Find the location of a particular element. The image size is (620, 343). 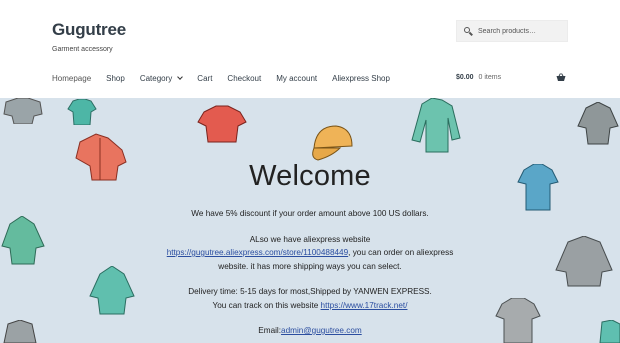

nav-item-shop: Shop is located at coordinates (115, 78).